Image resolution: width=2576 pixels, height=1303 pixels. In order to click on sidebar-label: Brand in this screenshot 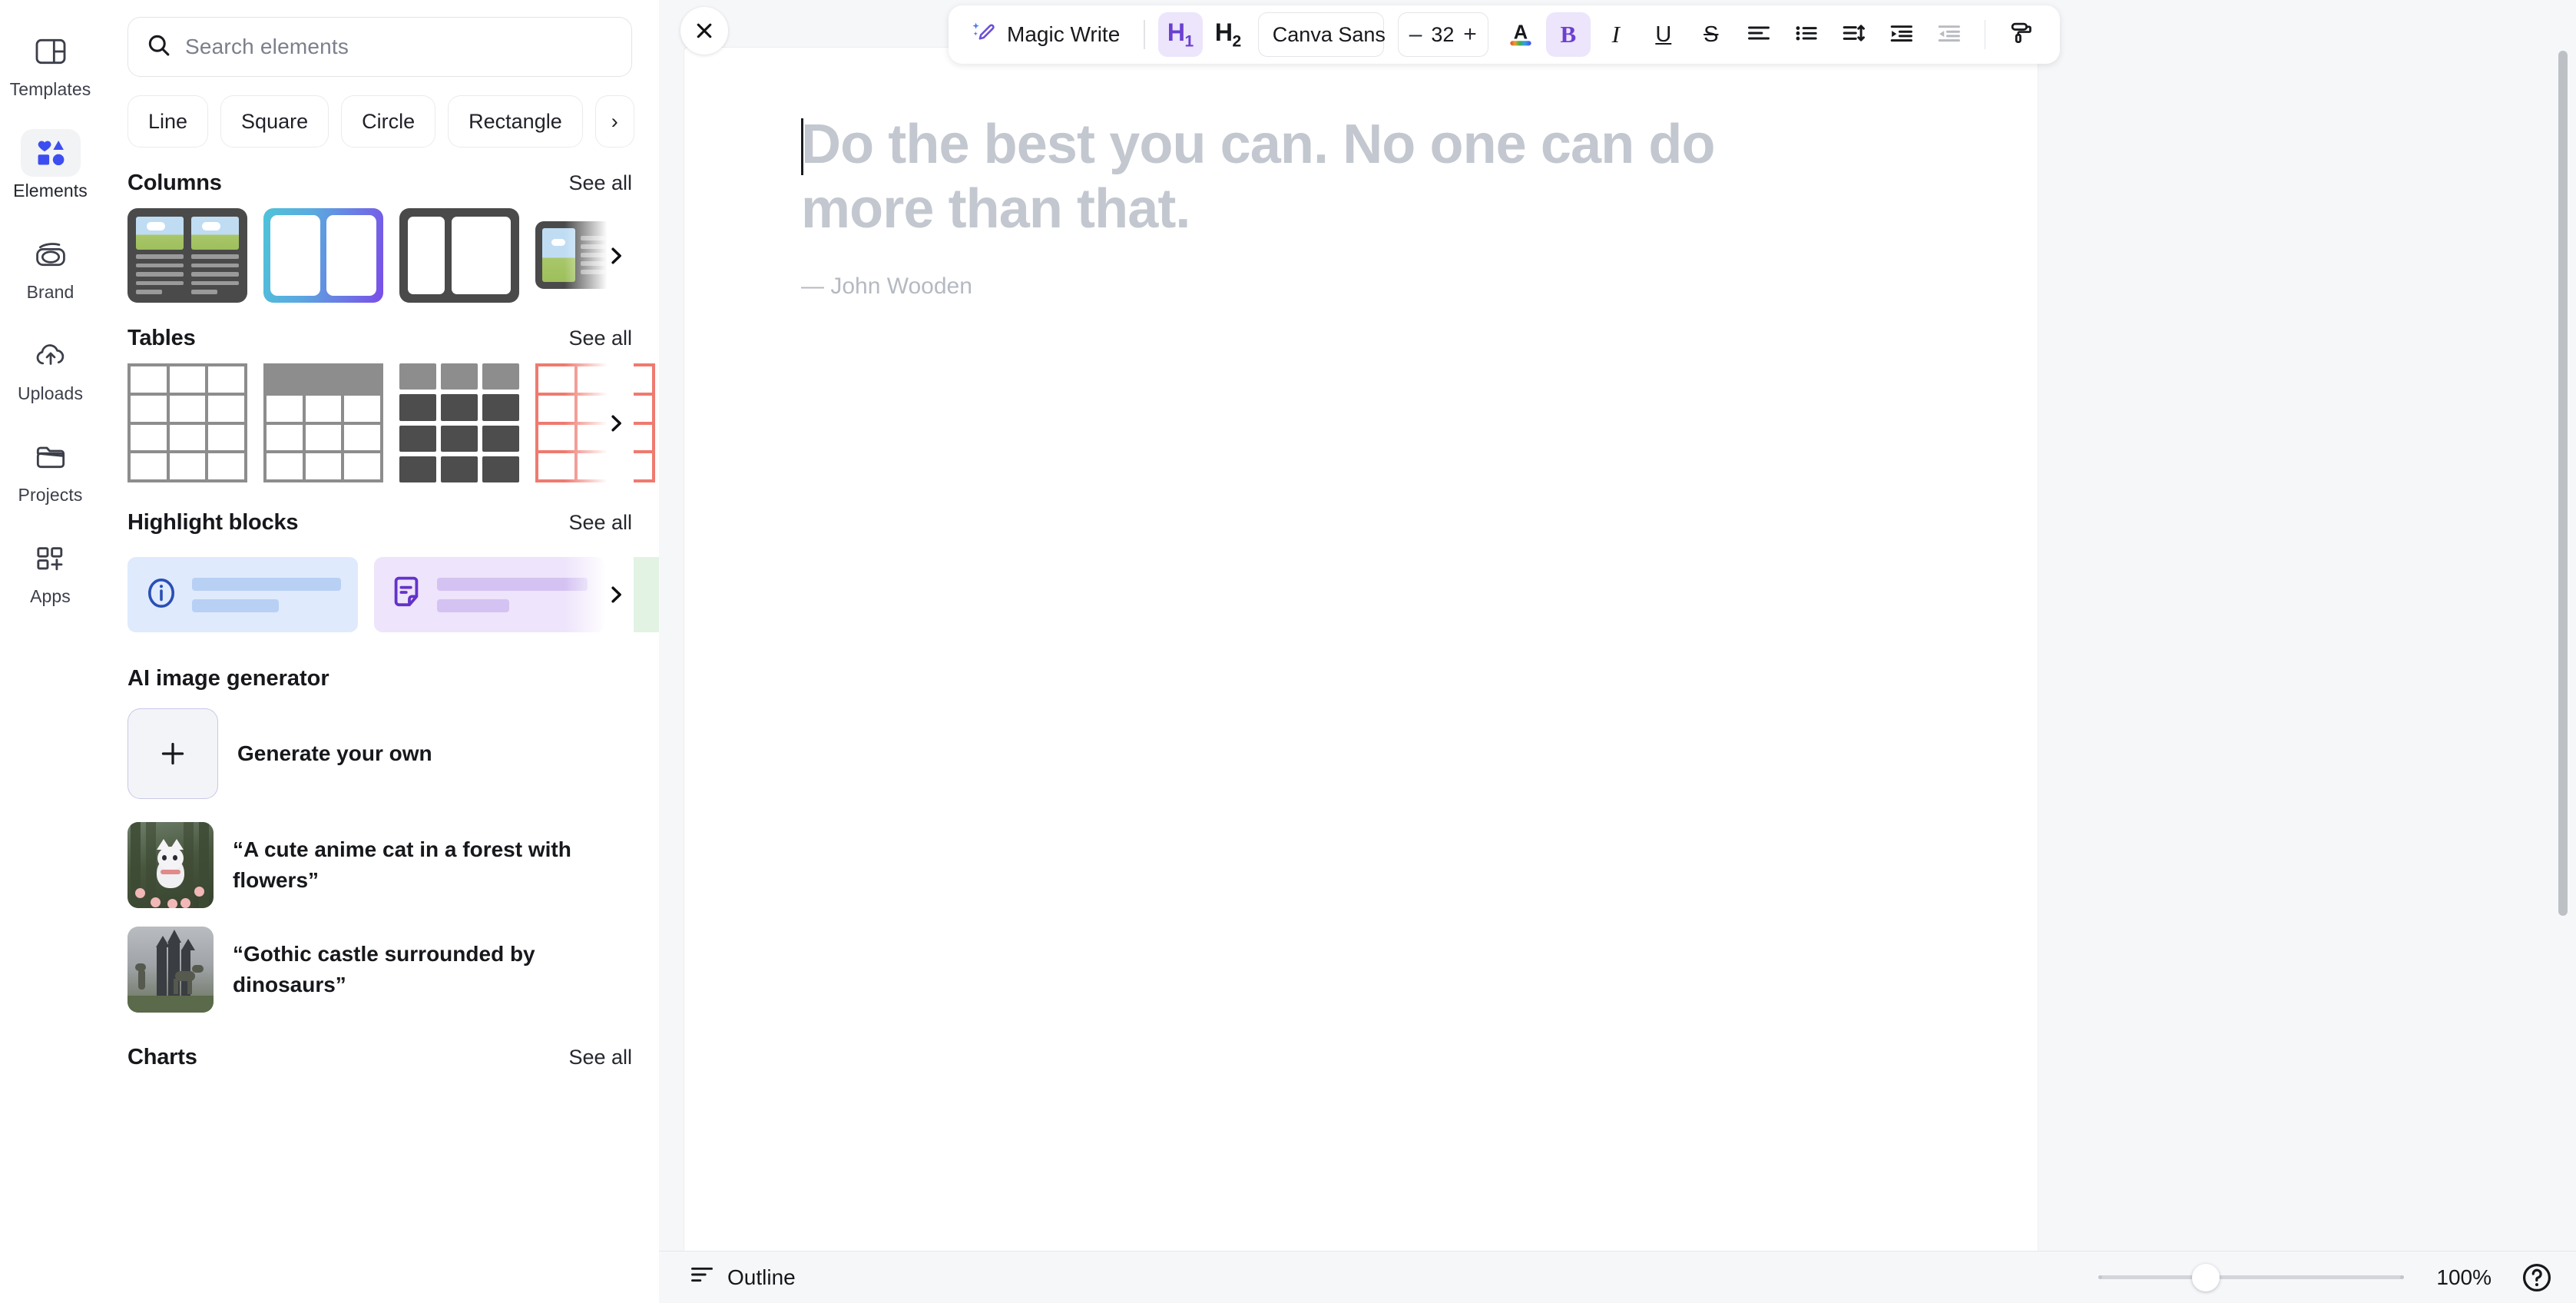, I will do `click(50, 292)`.